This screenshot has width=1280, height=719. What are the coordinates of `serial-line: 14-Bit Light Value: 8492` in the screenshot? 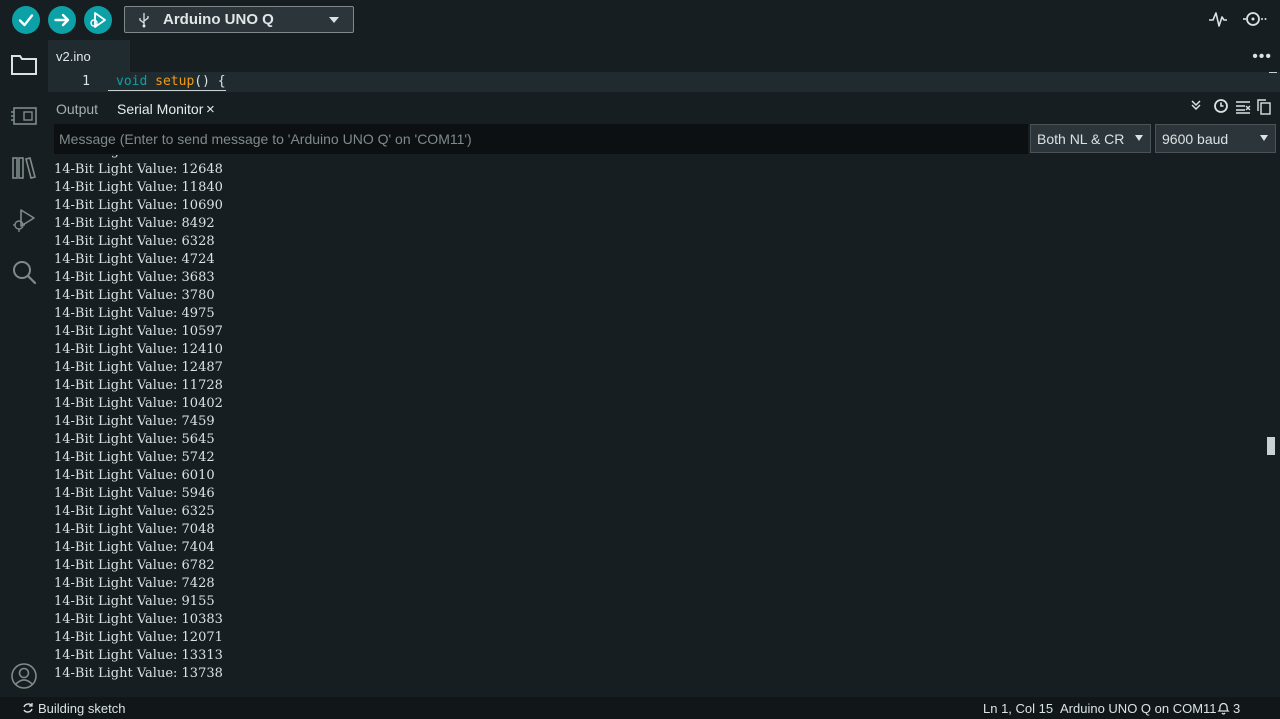 It's located at (134, 223).